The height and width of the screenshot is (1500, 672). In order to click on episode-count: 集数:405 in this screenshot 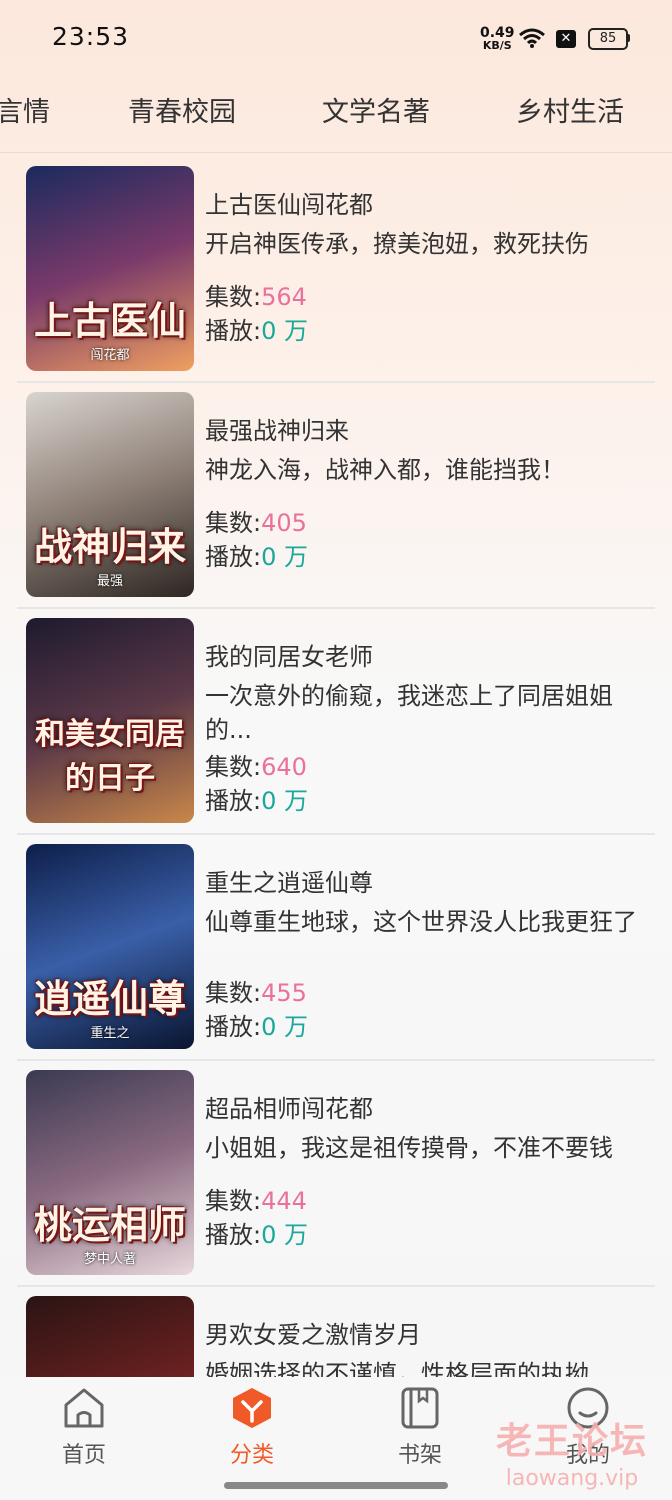, I will do `click(256, 520)`.